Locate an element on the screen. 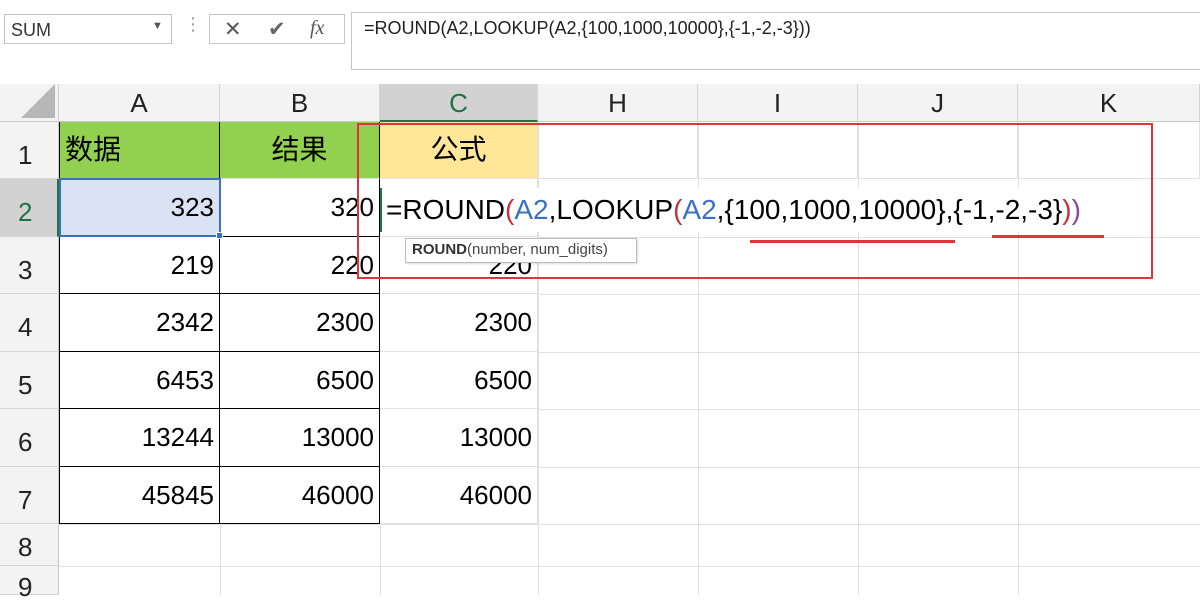  row-header-9: 9 is located at coordinates (29, 584).